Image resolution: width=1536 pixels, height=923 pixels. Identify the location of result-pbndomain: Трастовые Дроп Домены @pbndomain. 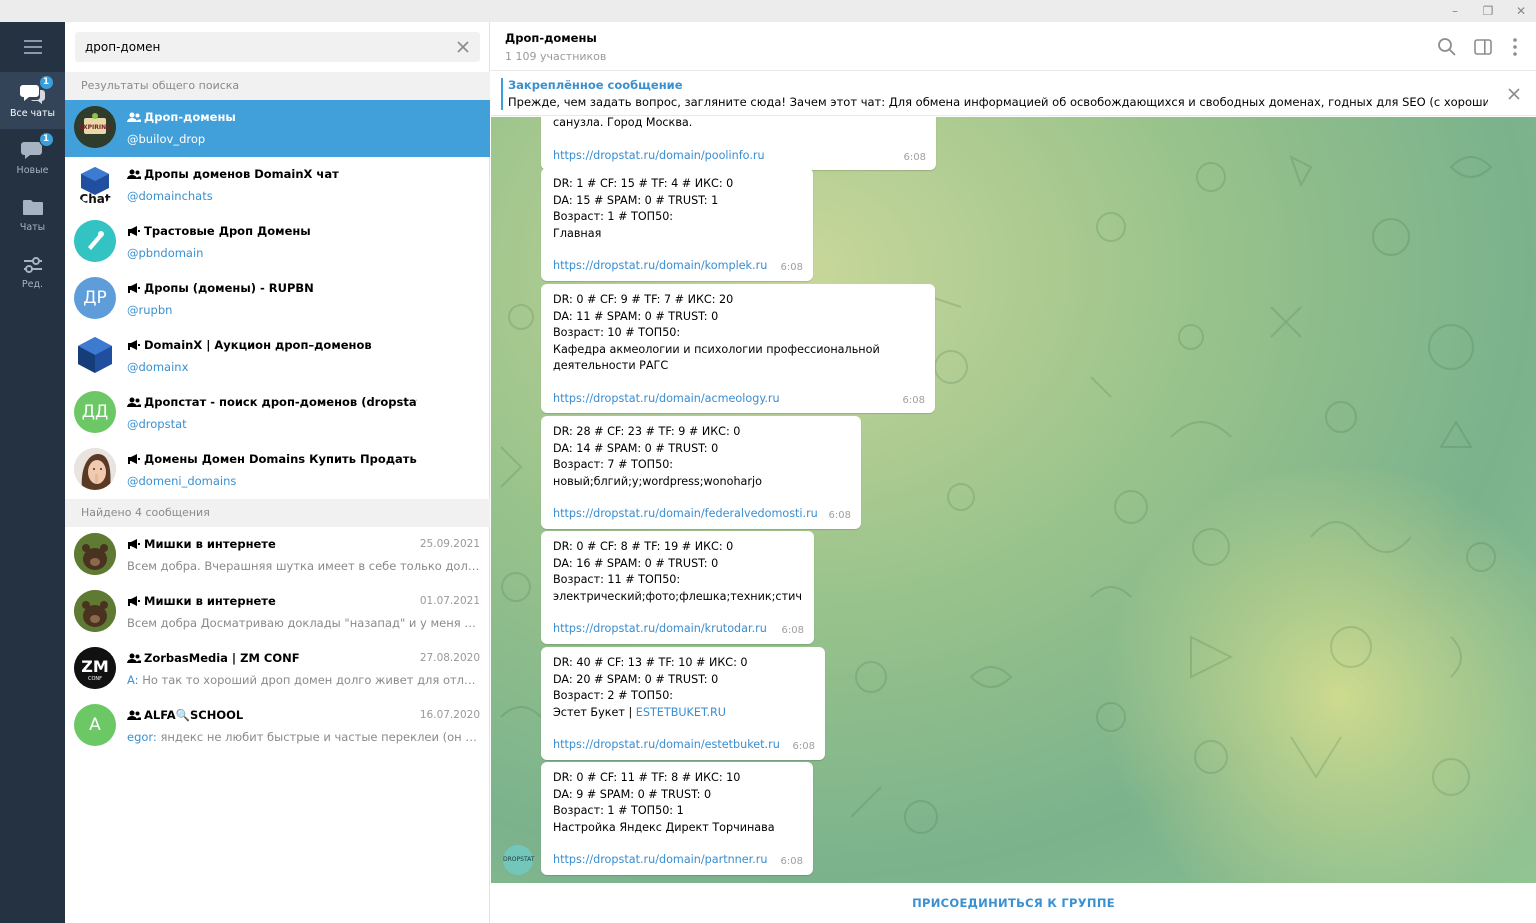
(277, 242).